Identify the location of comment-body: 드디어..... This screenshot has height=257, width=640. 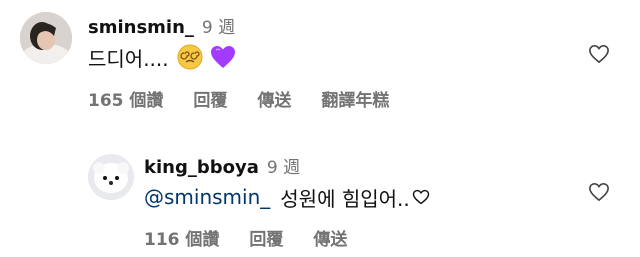
(128, 58).